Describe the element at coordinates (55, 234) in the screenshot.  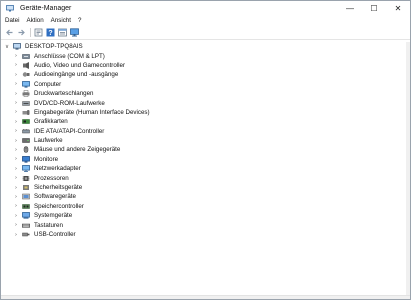
I see `tree-node-label: USB-Controller` at that location.